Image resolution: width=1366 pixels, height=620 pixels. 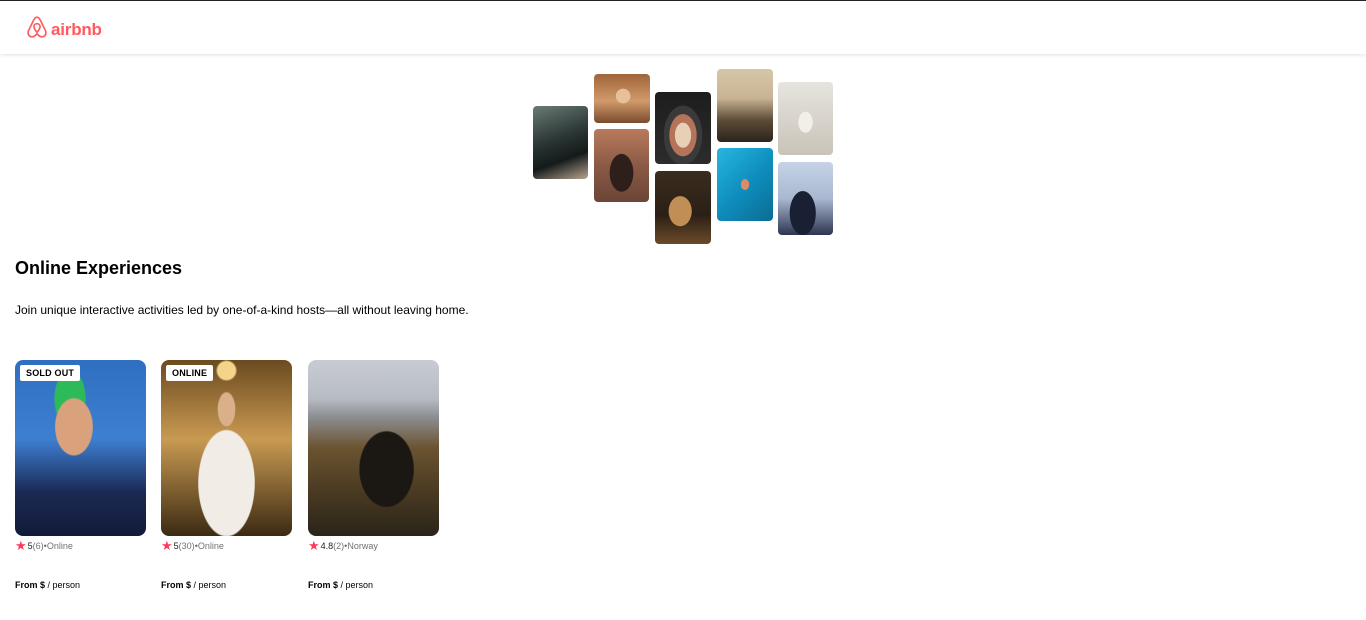 I want to click on music-mixer-photo, so click(x=745, y=105).